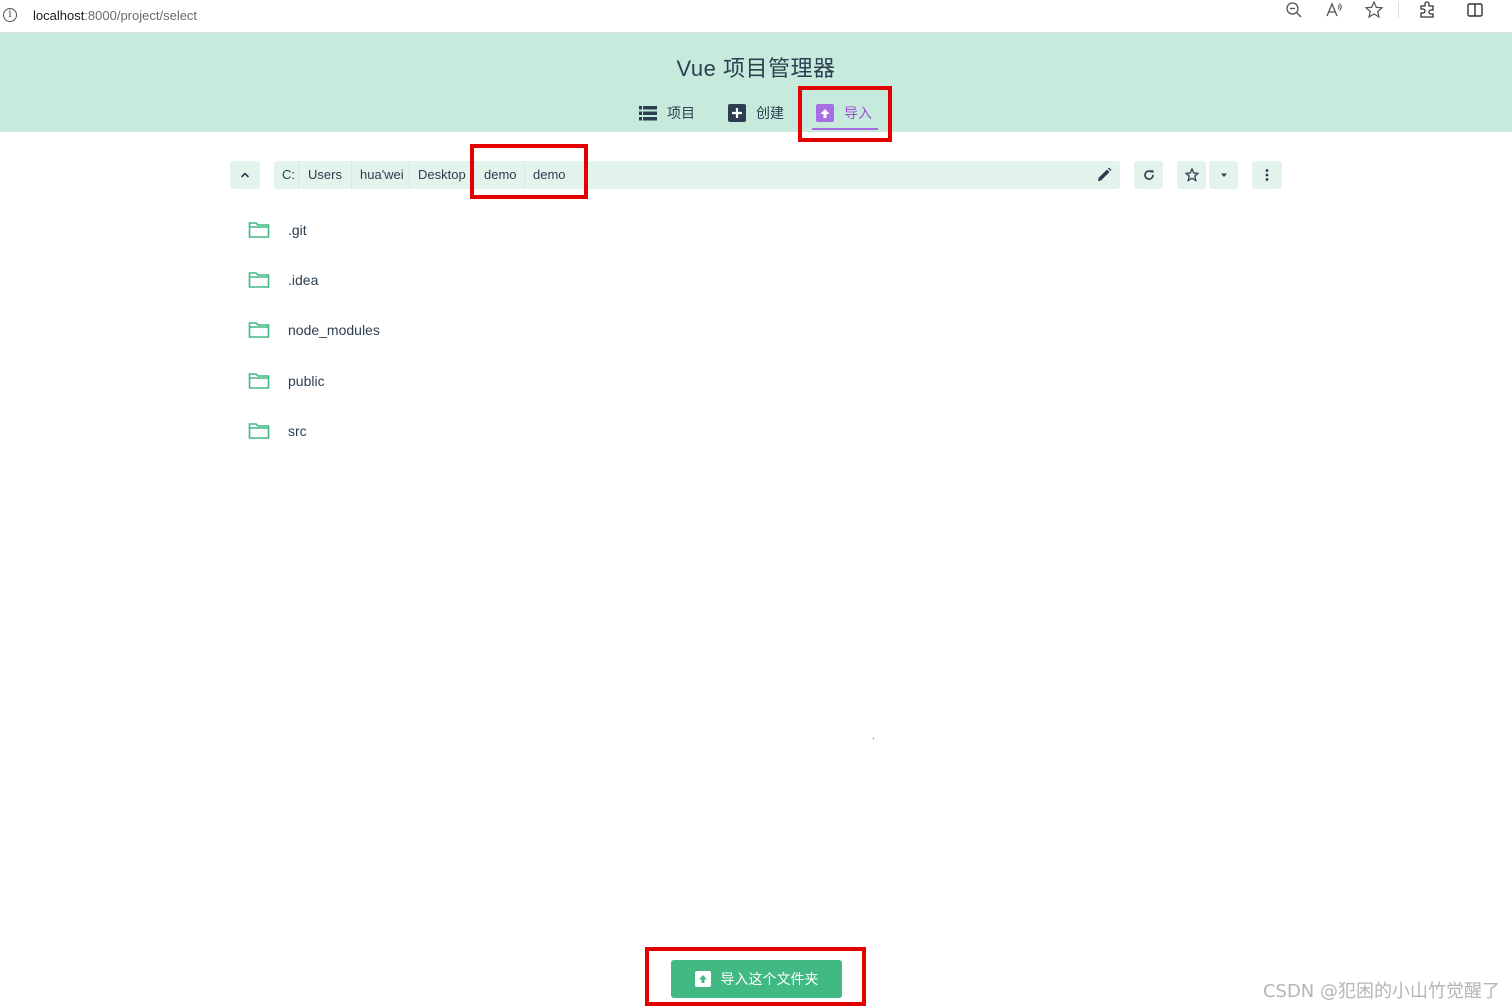  Describe the element at coordinates (59, 15) in the screenshot. I see `url-host: localhost` at that location.